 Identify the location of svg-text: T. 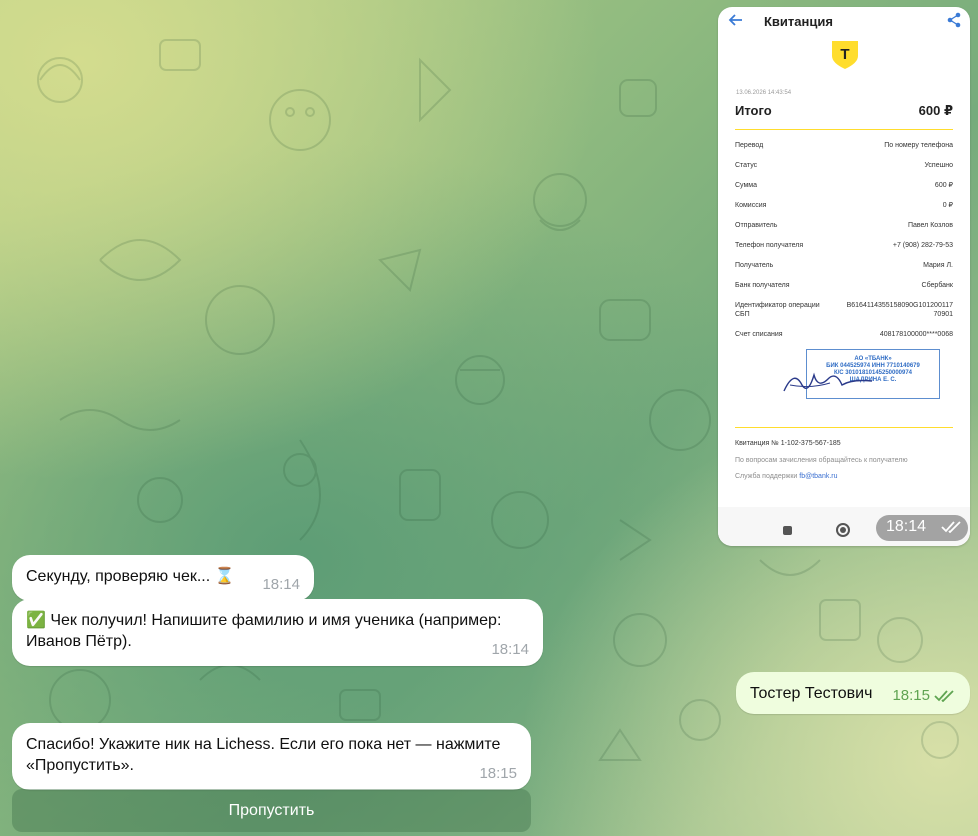
(844, 54).